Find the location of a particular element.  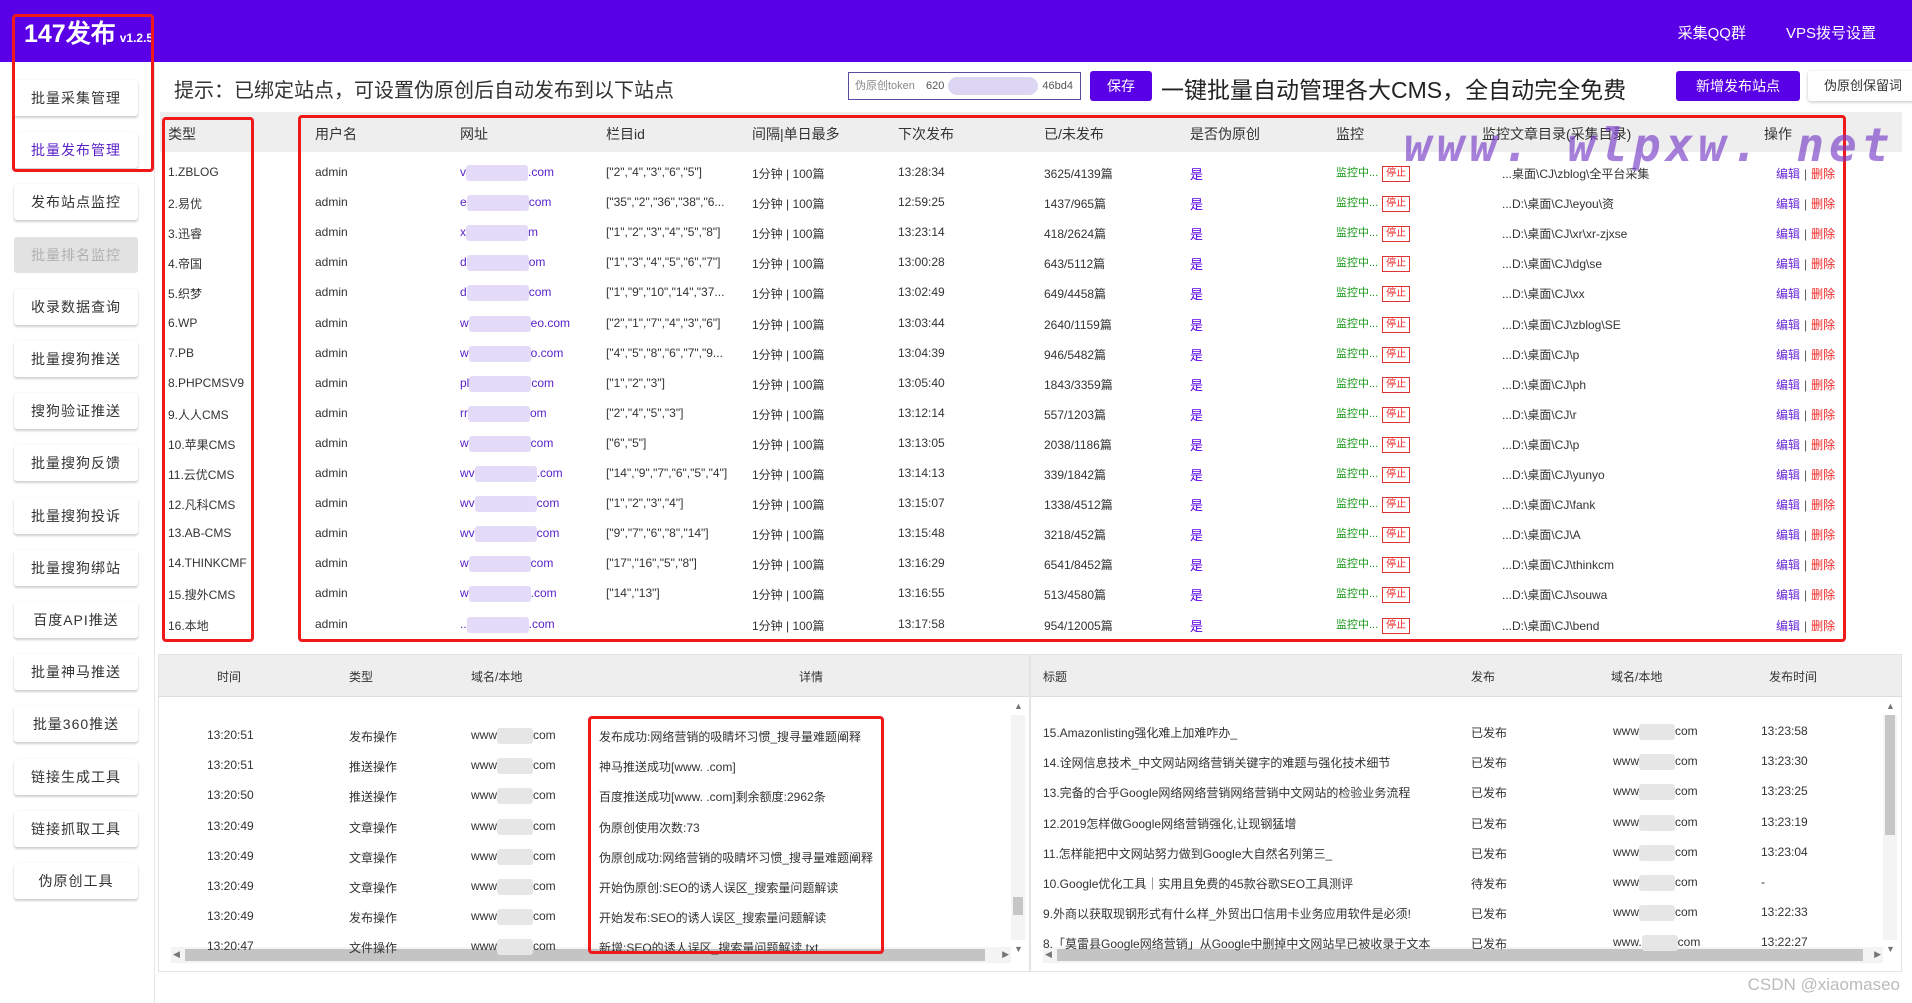

sidebar-item: 收录数据查询 is located at coordinates (76, 306).